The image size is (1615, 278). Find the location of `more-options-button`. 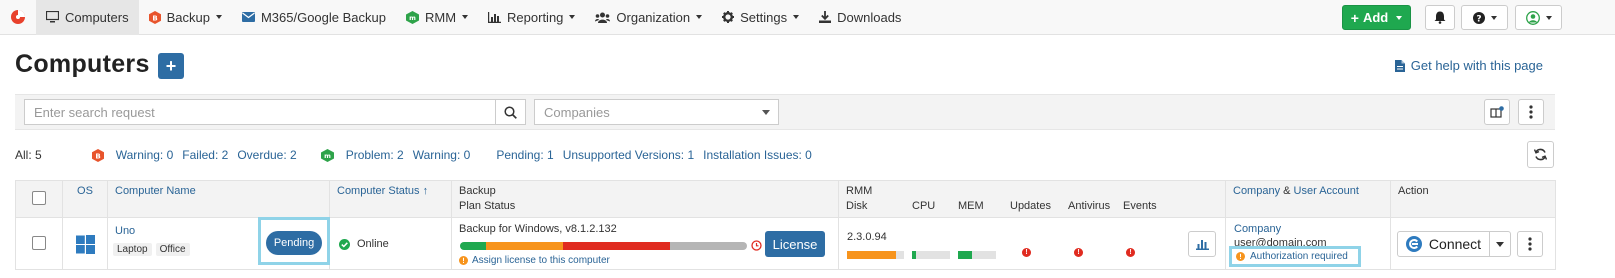

more-options-button is located at coordinates (1531, 112).